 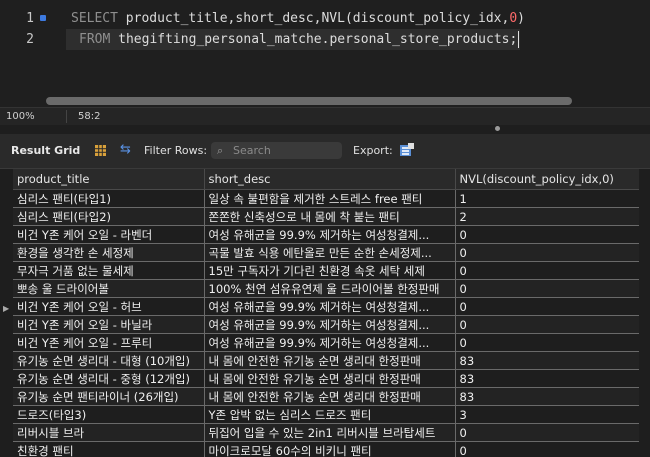 I want to click on number-literal: 0, so click(x=513, y=18).